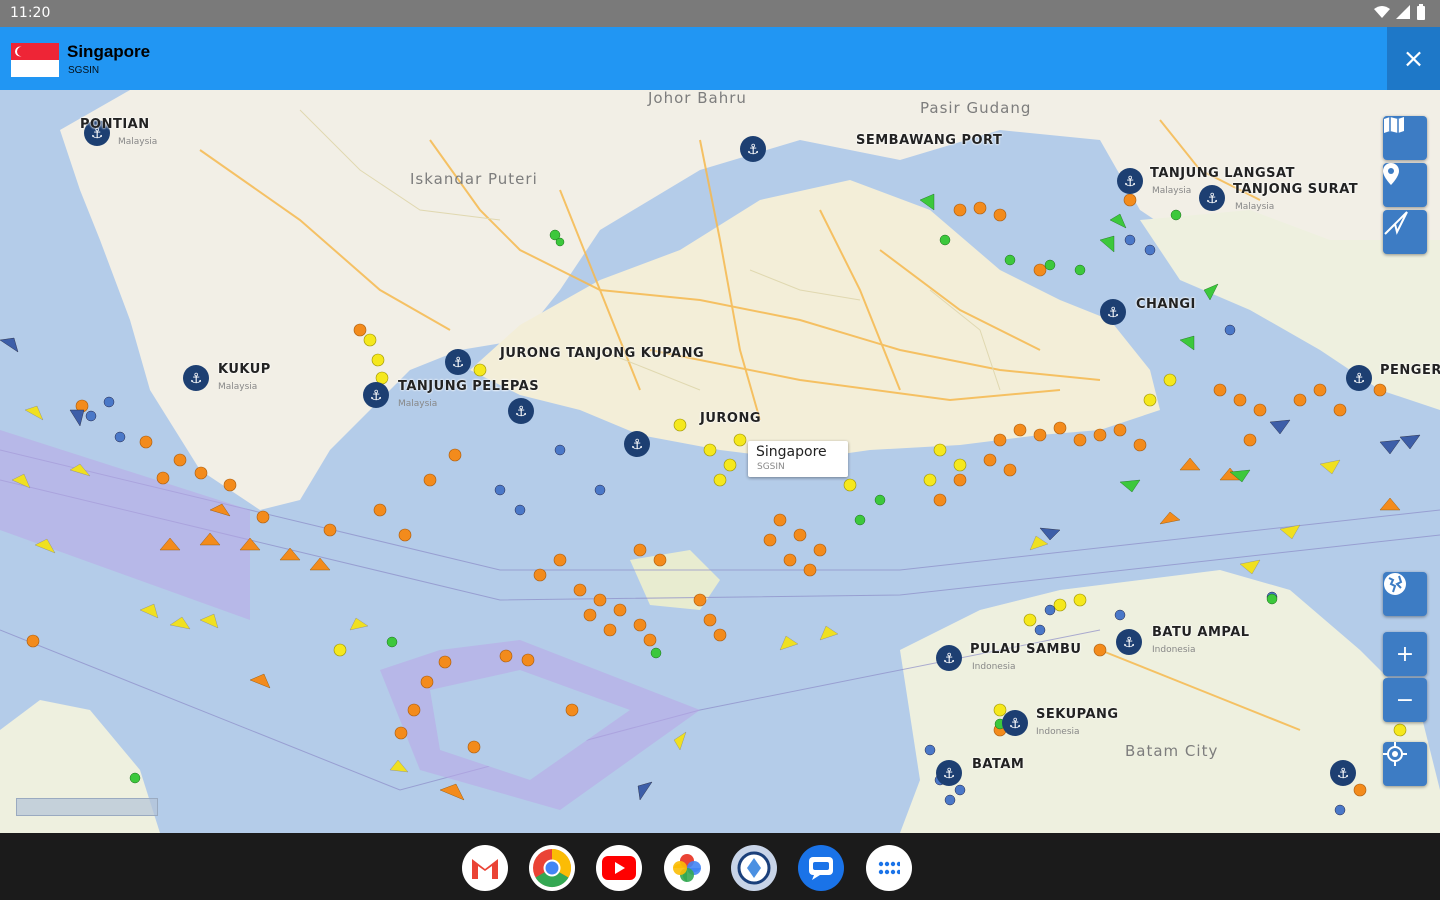  I want to click on globe-icon, so click(1395, 584).